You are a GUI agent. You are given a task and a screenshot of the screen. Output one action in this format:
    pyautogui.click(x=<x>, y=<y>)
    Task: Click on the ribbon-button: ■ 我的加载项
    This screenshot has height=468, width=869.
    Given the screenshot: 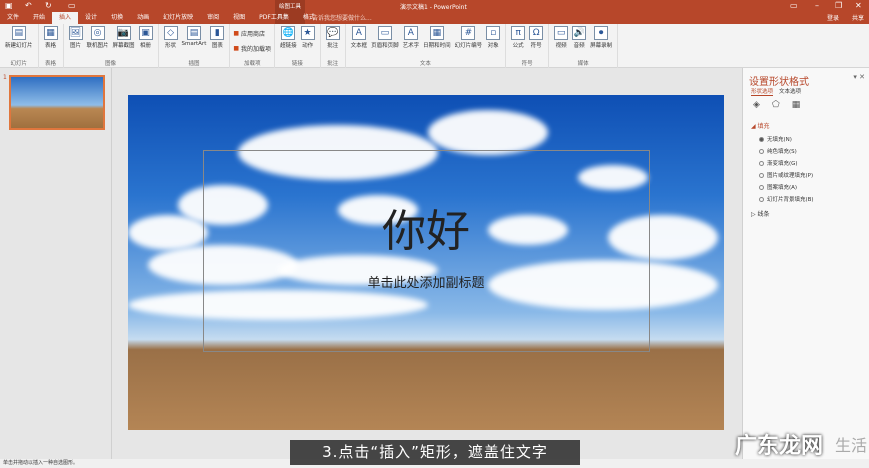 What is the action you would take?
    pyautogui.click(x=252, y=48)
    